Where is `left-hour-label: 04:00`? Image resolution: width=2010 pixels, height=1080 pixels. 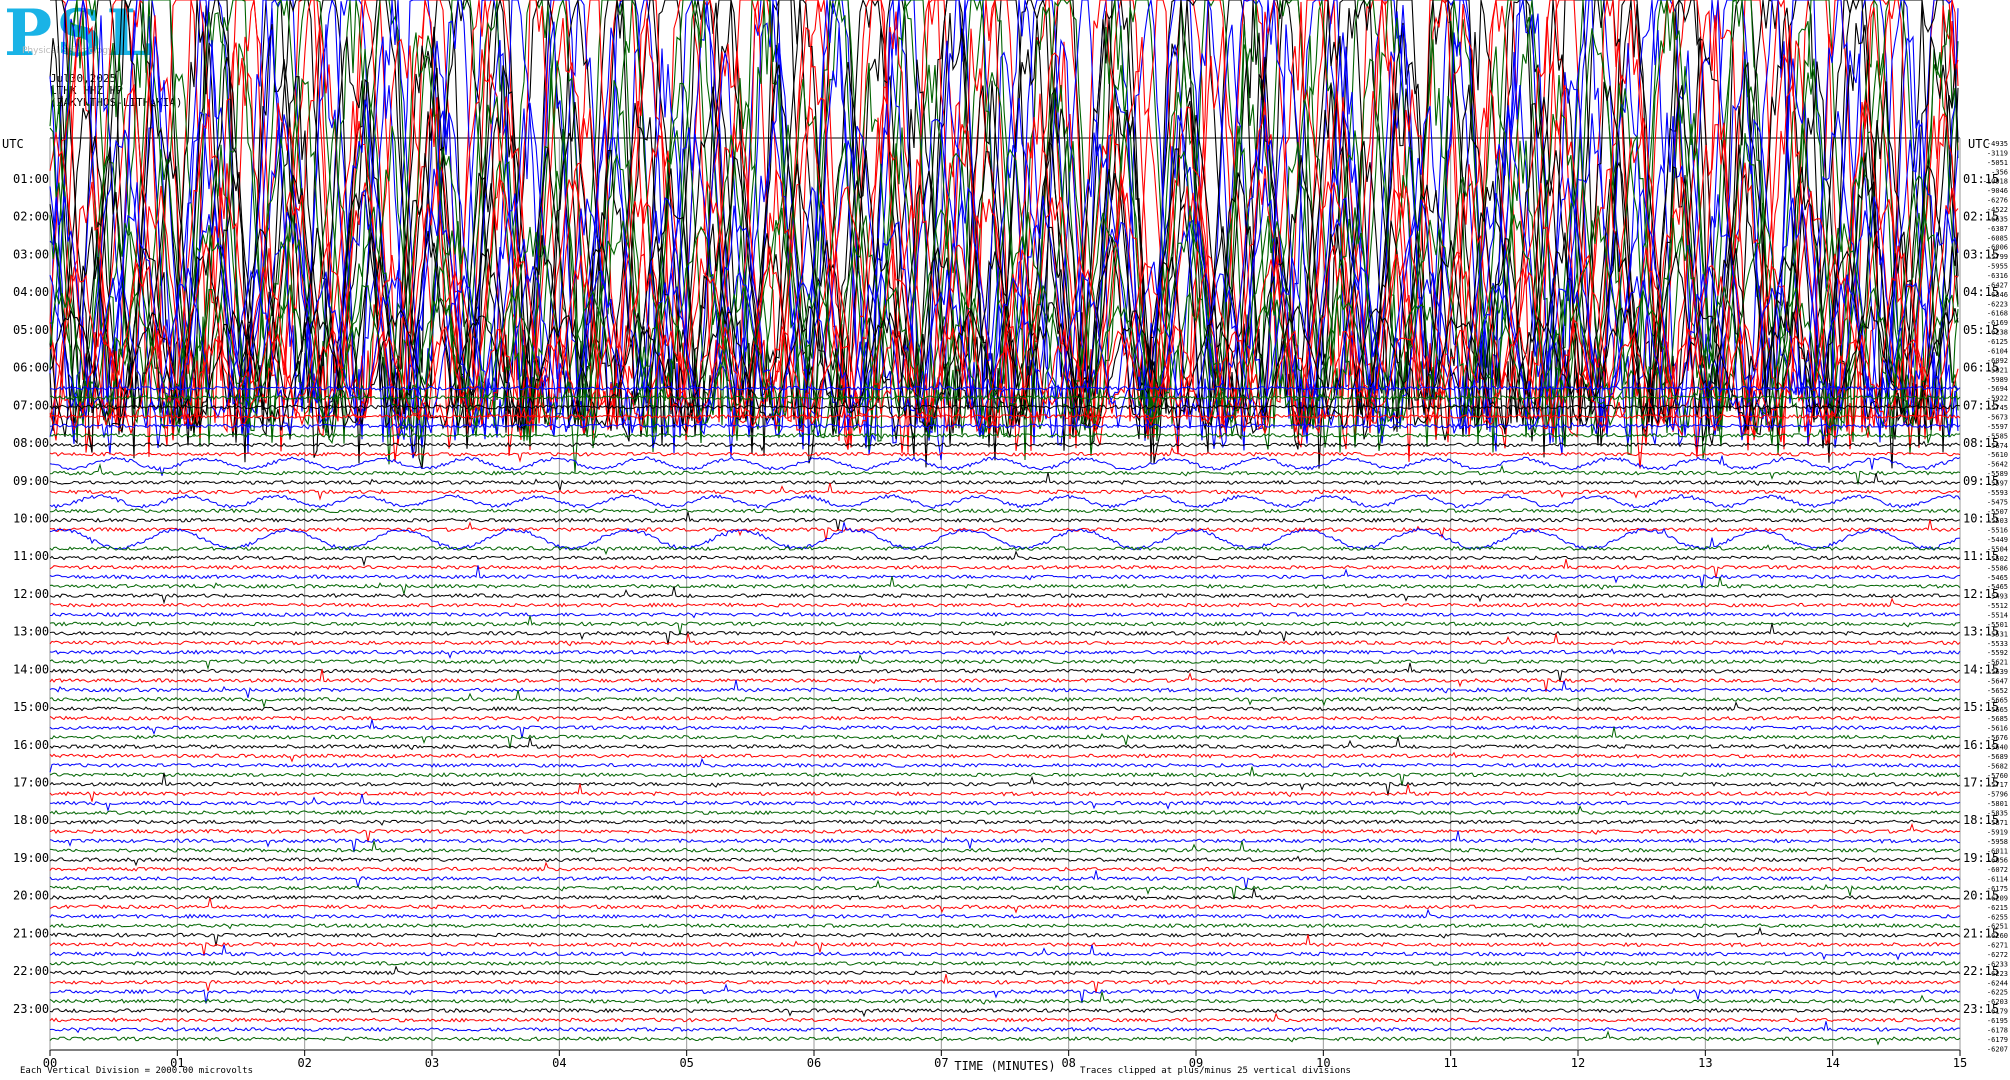 left-hour-label: 04:00 is located at coordinates (31, 292).